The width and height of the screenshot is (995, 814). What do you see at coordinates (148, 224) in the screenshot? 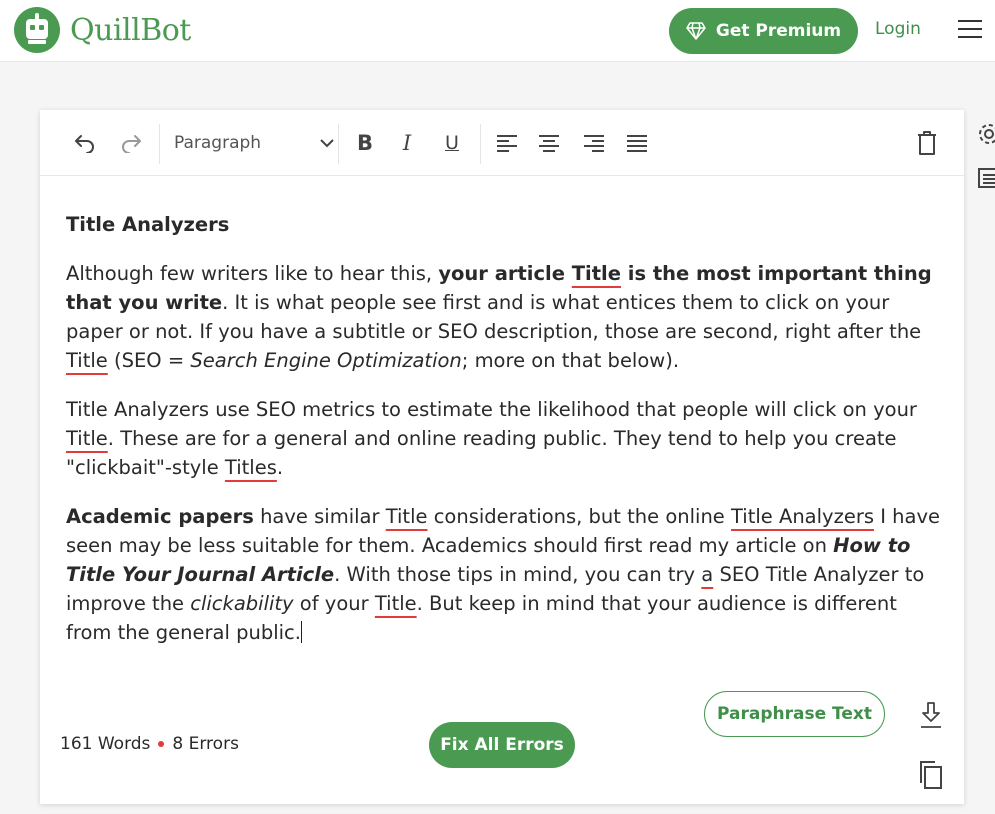
I see `document-heading: Title Analyzers` at bounding box center [148, 224].